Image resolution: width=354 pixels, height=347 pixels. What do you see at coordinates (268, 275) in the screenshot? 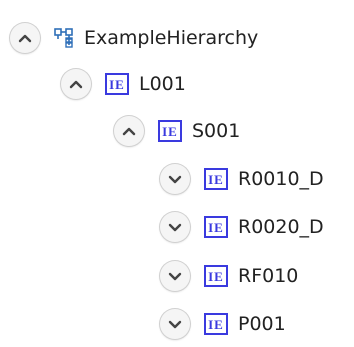
I see `node-label: RF010` at bounding box center [268, 275].